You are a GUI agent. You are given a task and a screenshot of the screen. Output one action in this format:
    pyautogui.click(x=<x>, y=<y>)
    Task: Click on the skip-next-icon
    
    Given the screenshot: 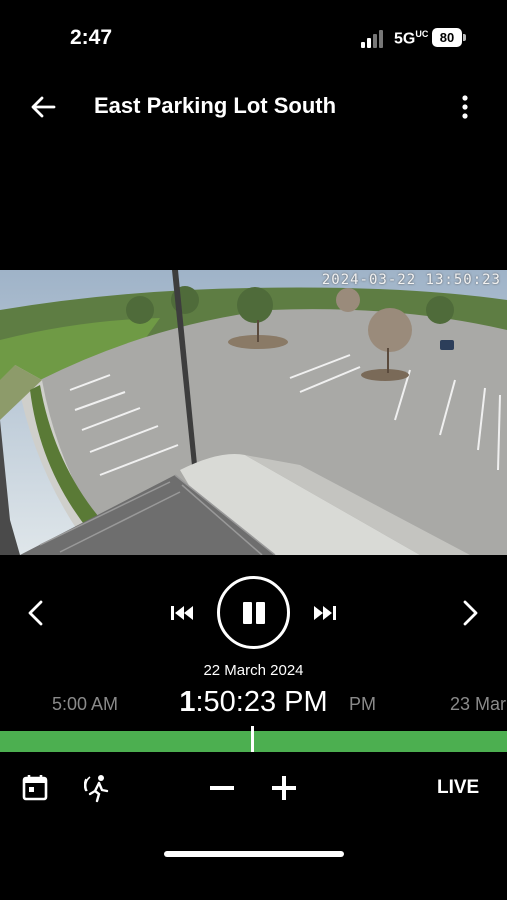 What is the action you would take?
    pyautogui.click(x=325, y=613)
    